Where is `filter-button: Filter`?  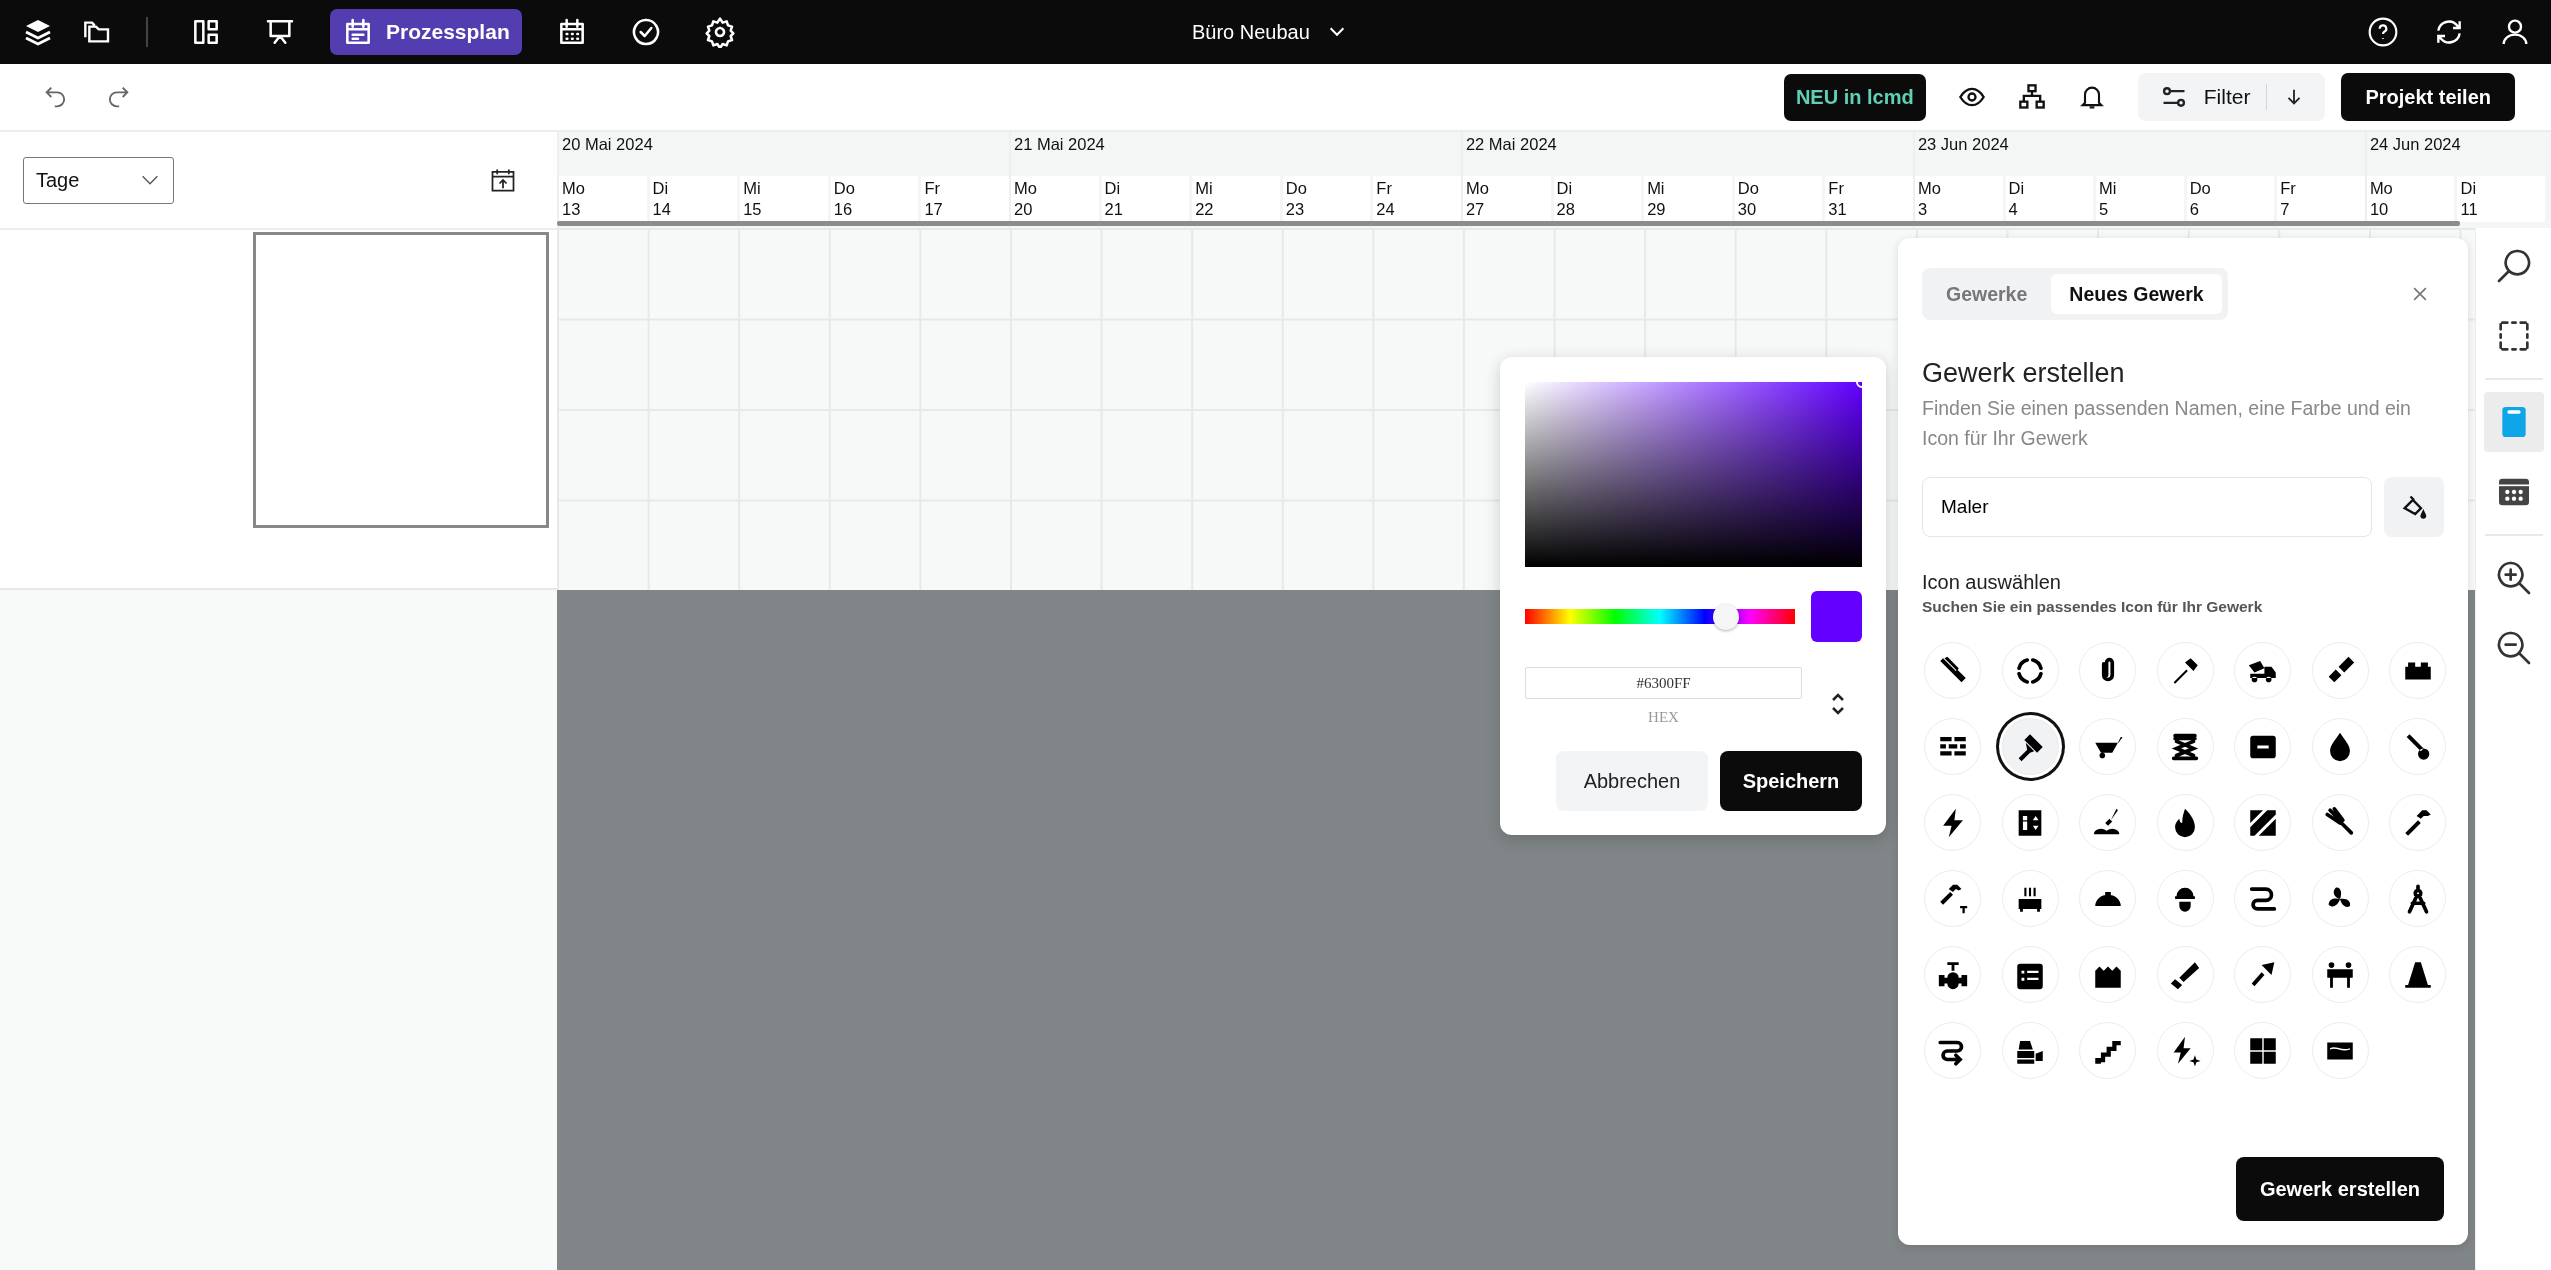 filter-button: Filter is located at coordinates (2231, 97).